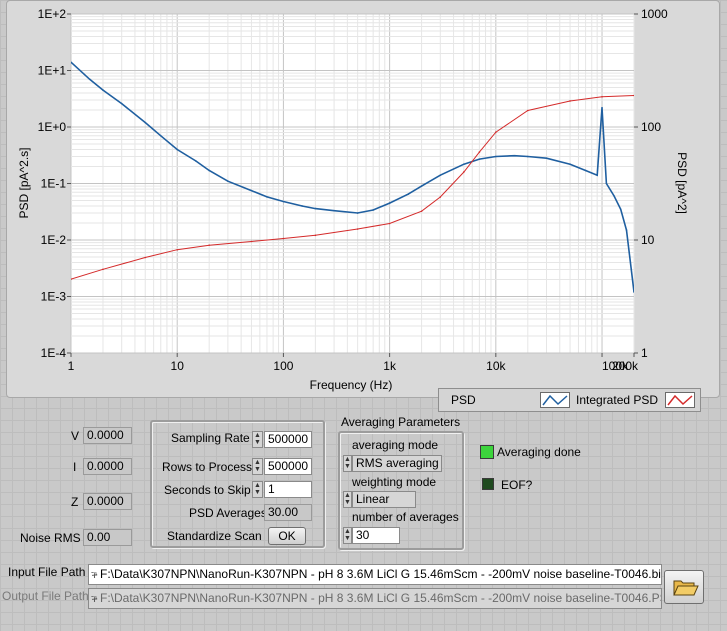 This screenshot has height=631, width=727. What do you see at coordinates (107, 435) in the screenshot?
I see `v-indicator: 0.0000` at bounding box center [107, 435].